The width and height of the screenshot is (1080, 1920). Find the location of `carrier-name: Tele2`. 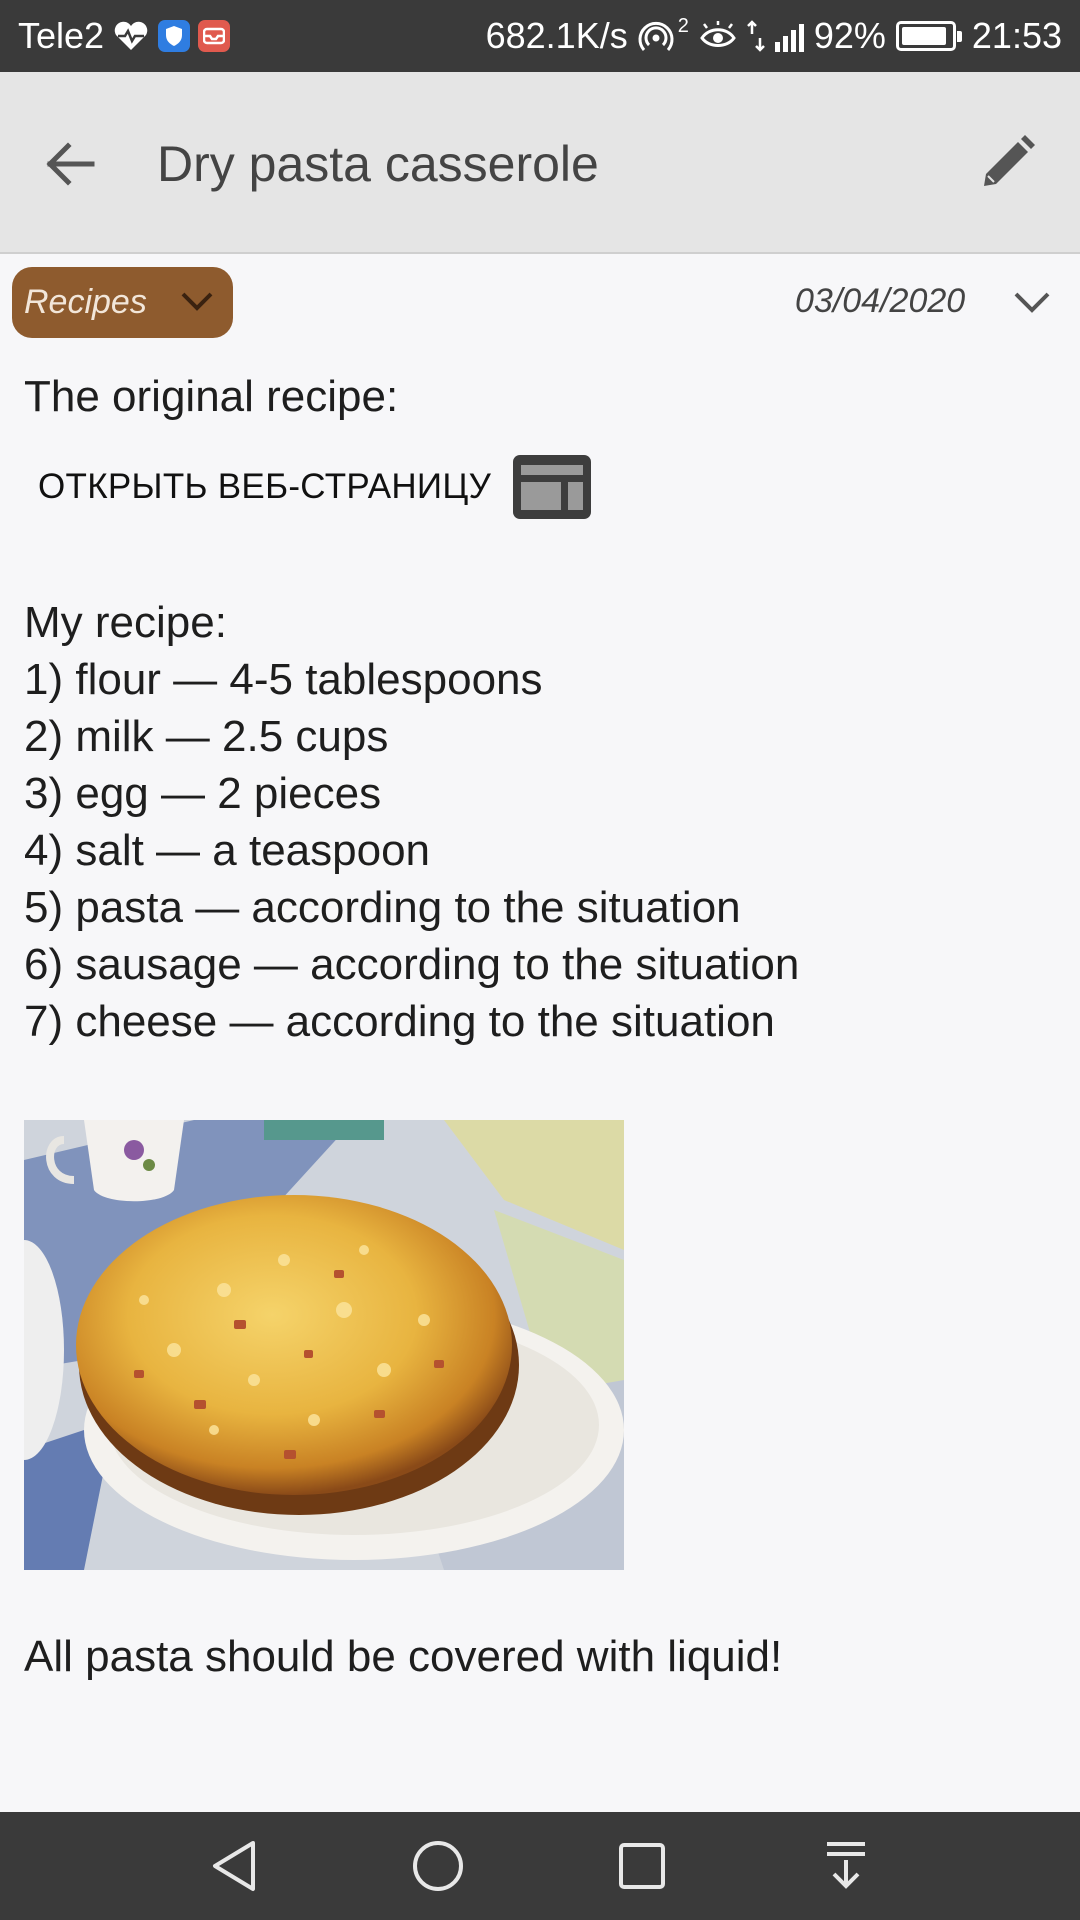

carrier-name: Tele2 is located at coordinates (61, 35).